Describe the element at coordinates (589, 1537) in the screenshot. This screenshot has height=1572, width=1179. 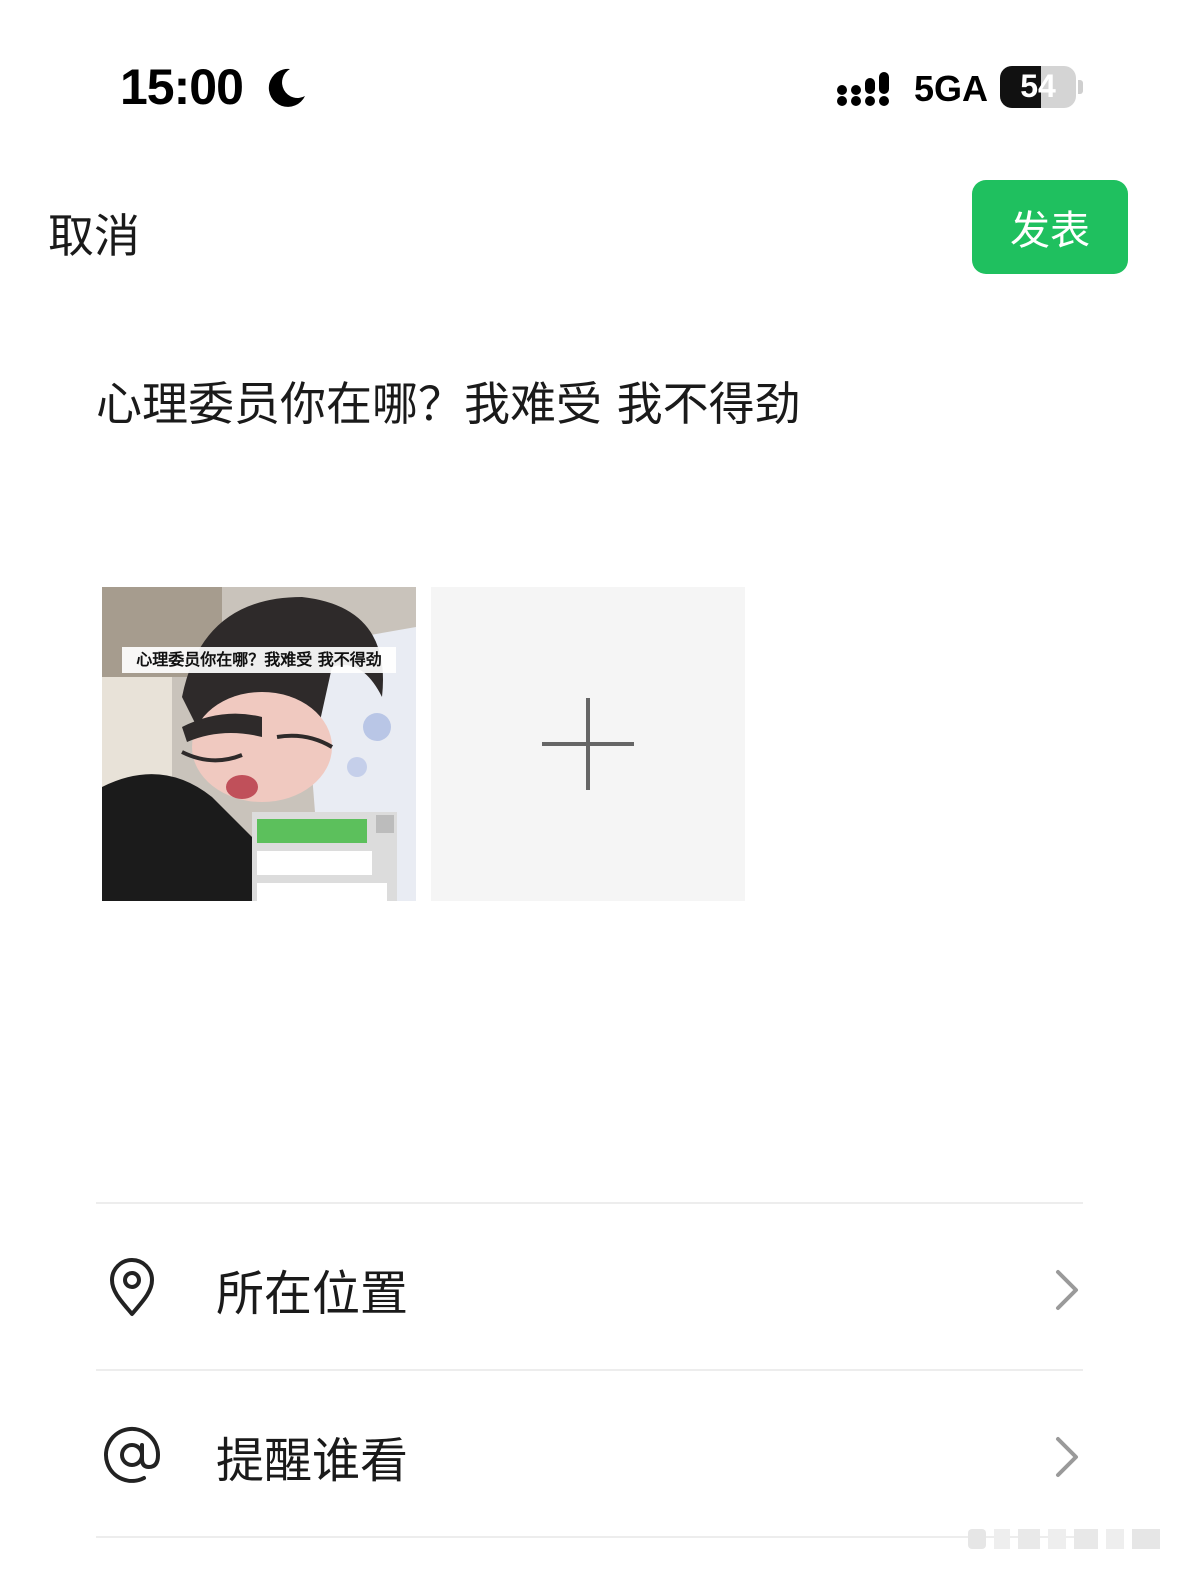
I see `divider` at that location.